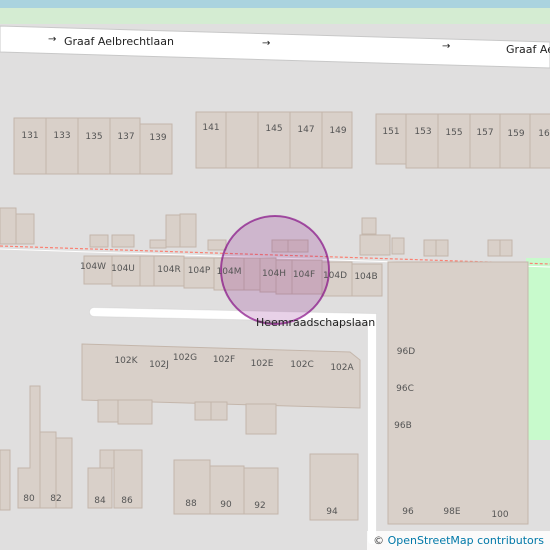 The width and height of the screenshot is (550, 550). Describe the element at coordinates (29, 499) in the screenshot. I see `house-number: 80` at that location.